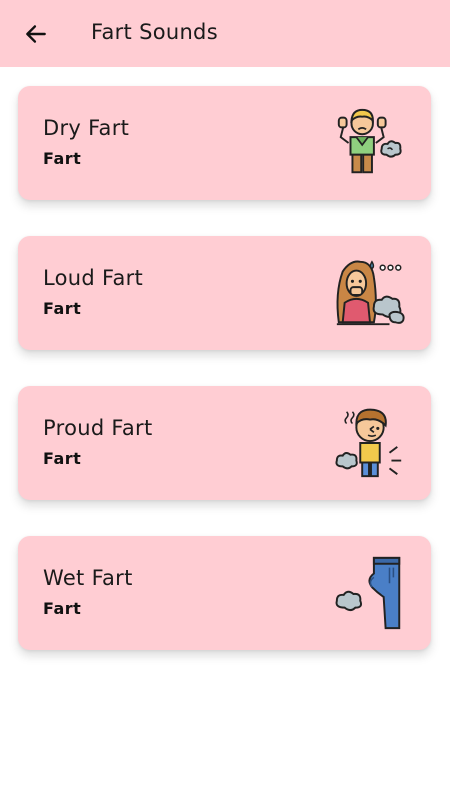 This screenshot has height=800, width=450. What do you see at coordinates (224, 593) in the screenshot?
I see `sound-card-wet-fart: Wet Fart Fart` at bounding box center [224, 593].